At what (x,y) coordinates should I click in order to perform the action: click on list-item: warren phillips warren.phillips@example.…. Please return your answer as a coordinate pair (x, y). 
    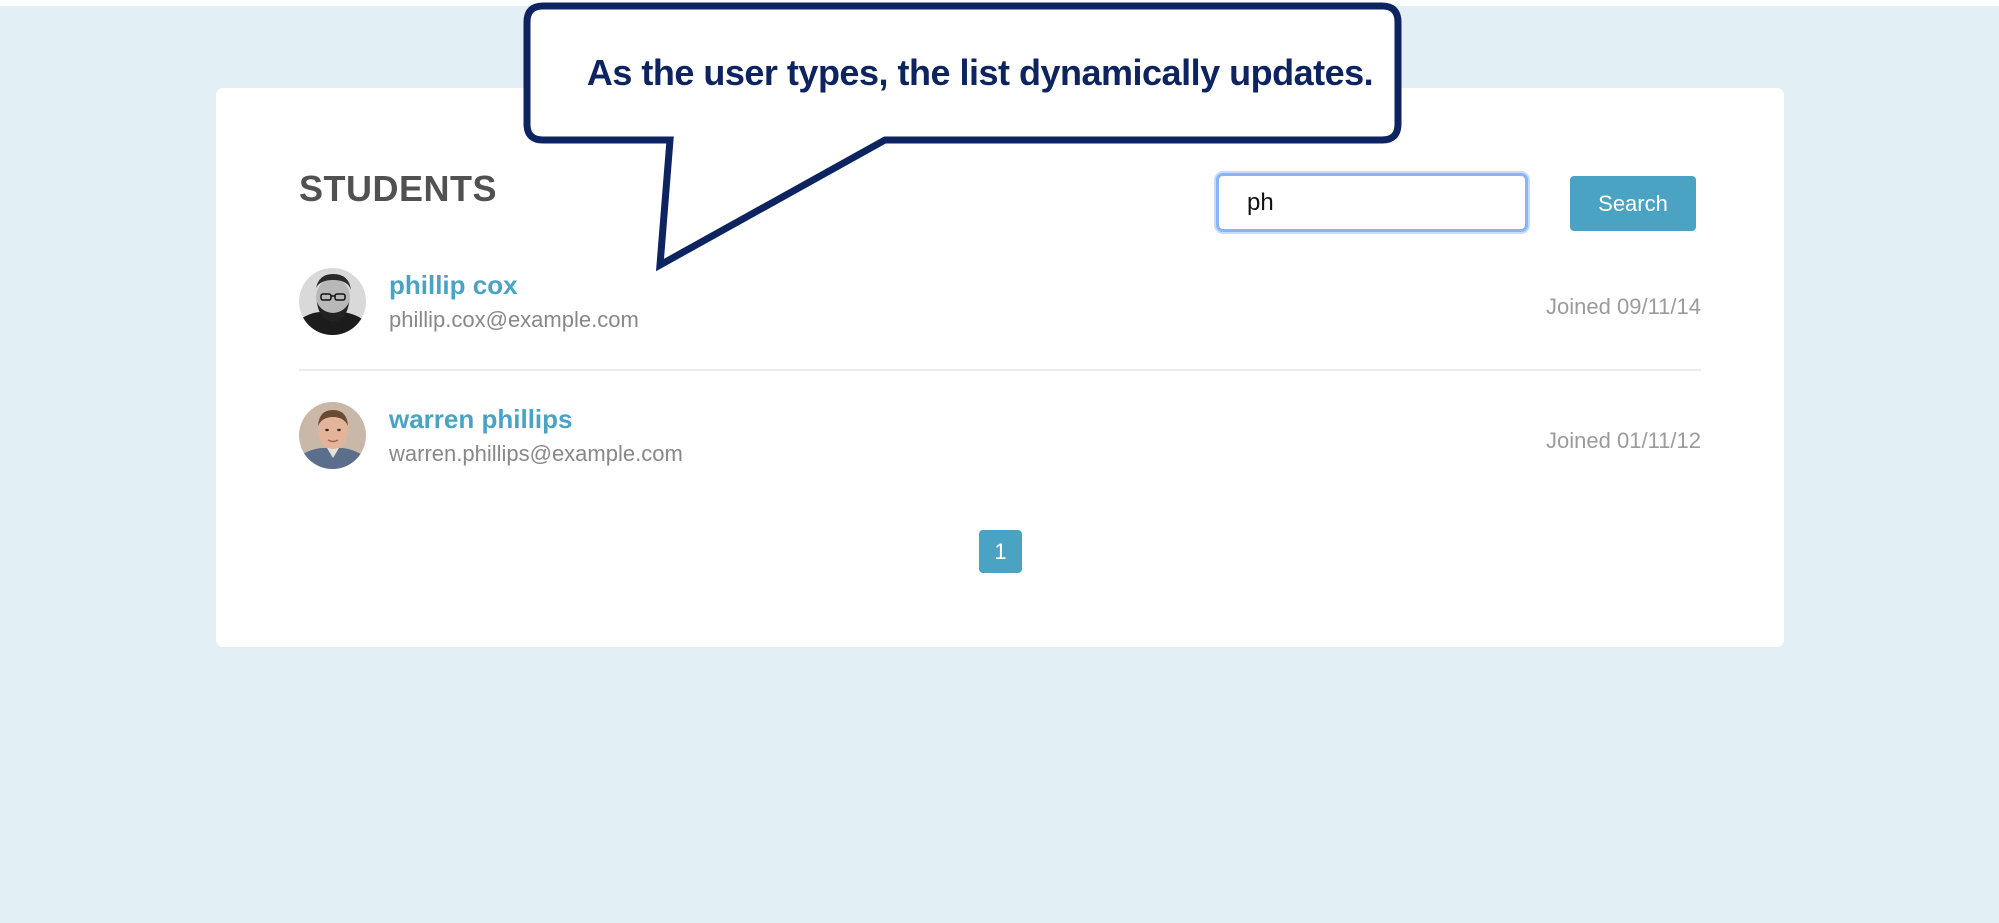
    Looking at the image, I should click on (1000, 442).